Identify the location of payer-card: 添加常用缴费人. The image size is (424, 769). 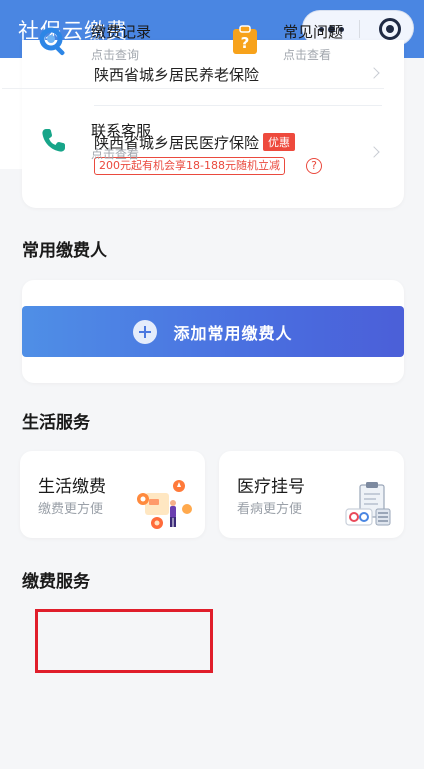
(213, 331).